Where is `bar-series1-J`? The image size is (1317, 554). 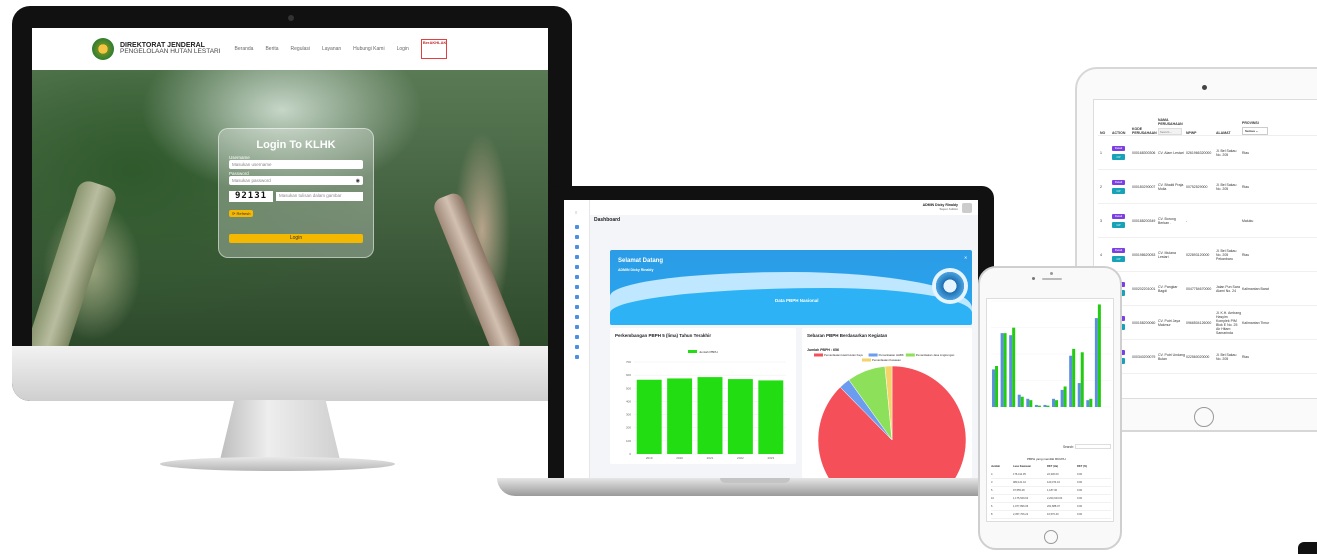
bar-series1-J is located at coordinates (1074, 377).